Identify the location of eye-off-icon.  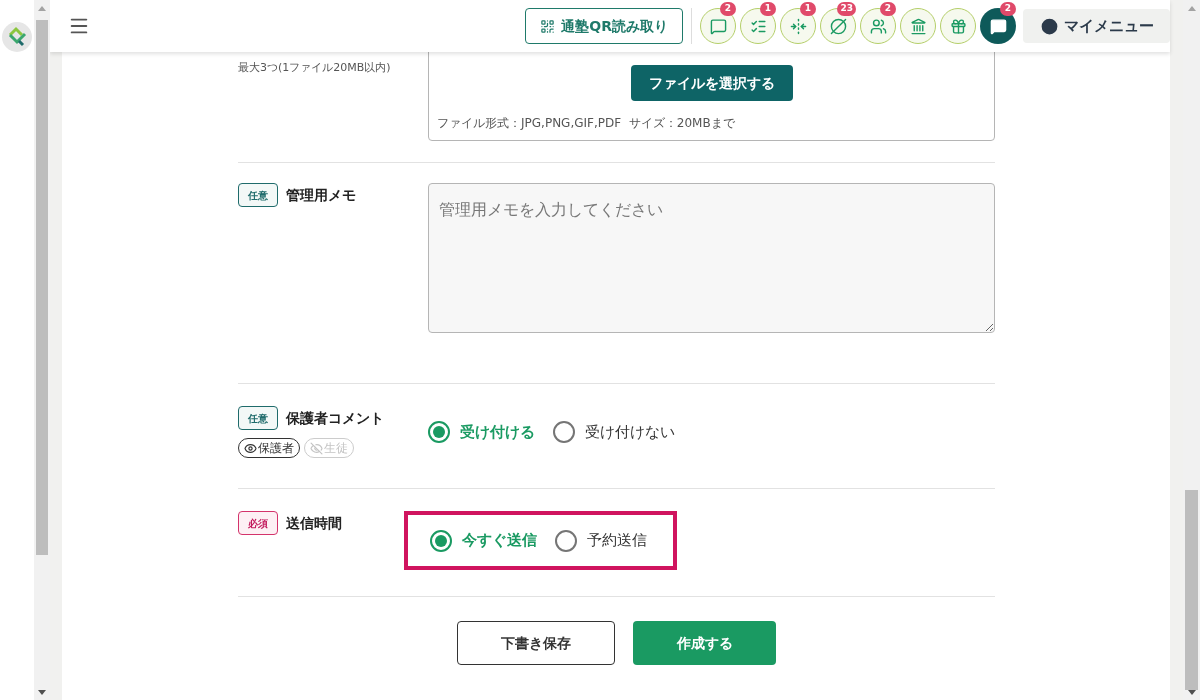
(316, 448).